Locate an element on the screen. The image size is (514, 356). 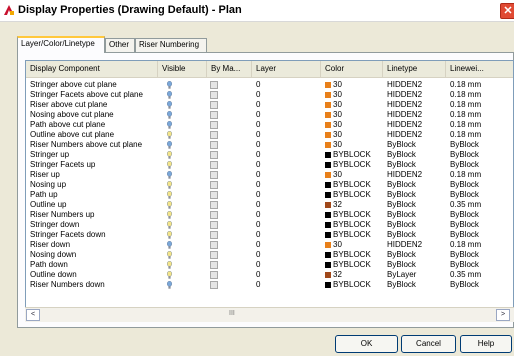
linetype-value: ByLayer is located at coordinates (415, 275).